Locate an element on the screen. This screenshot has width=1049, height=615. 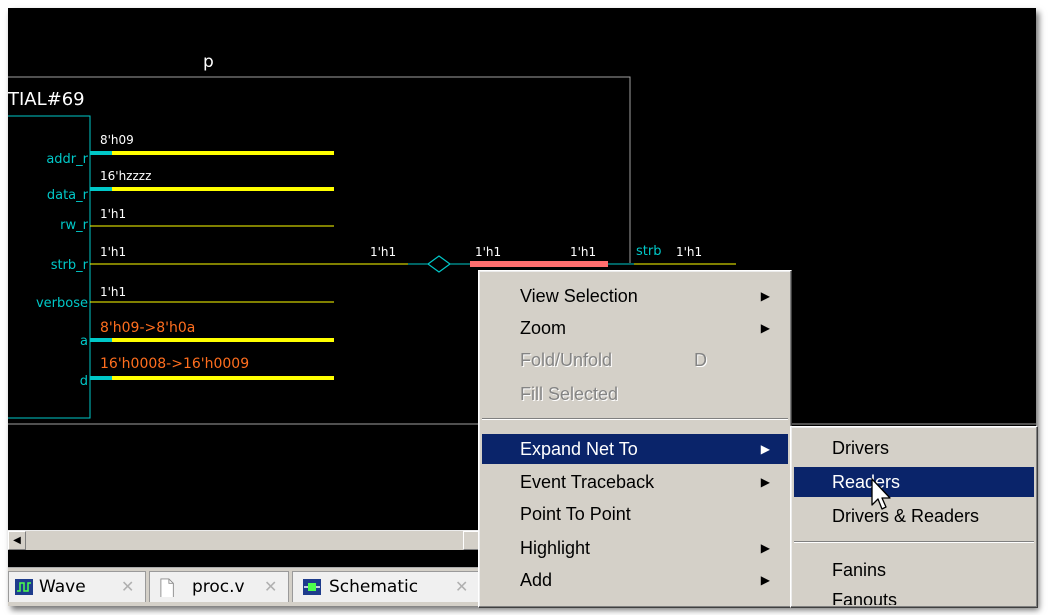
tab-proc-v: proc.v ✕ is located at coordinates (219, 586).